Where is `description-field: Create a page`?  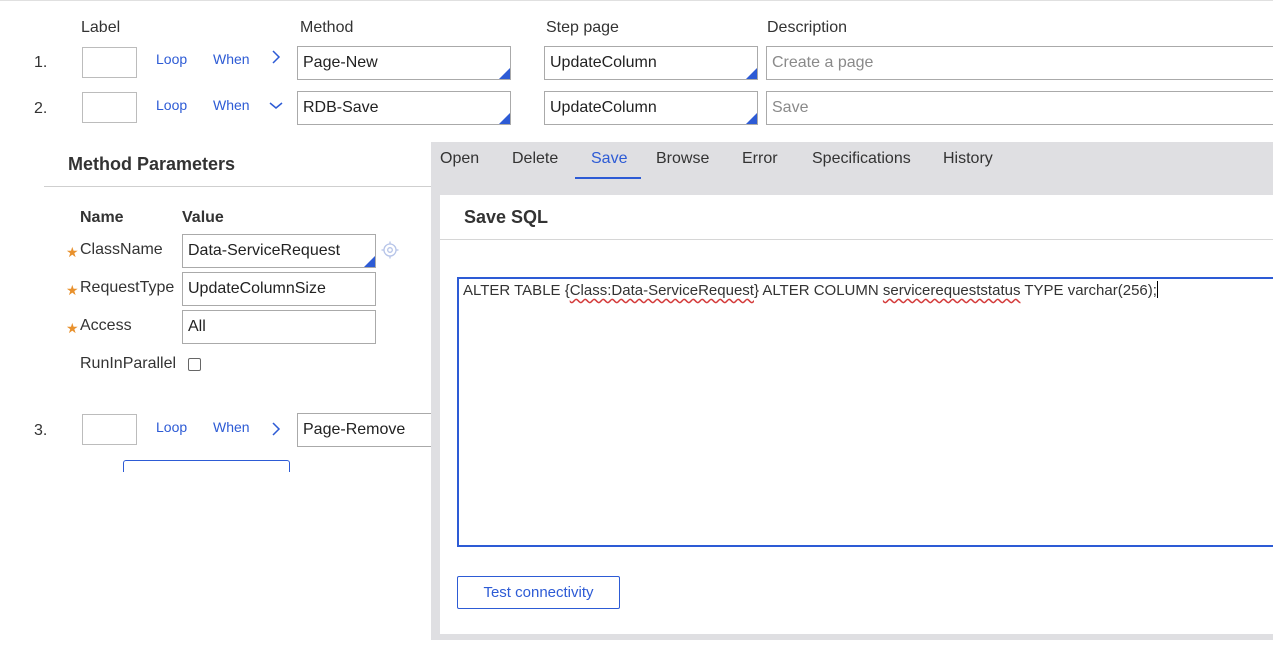 description-field: Create a page is located at coordinates (1019, 63).